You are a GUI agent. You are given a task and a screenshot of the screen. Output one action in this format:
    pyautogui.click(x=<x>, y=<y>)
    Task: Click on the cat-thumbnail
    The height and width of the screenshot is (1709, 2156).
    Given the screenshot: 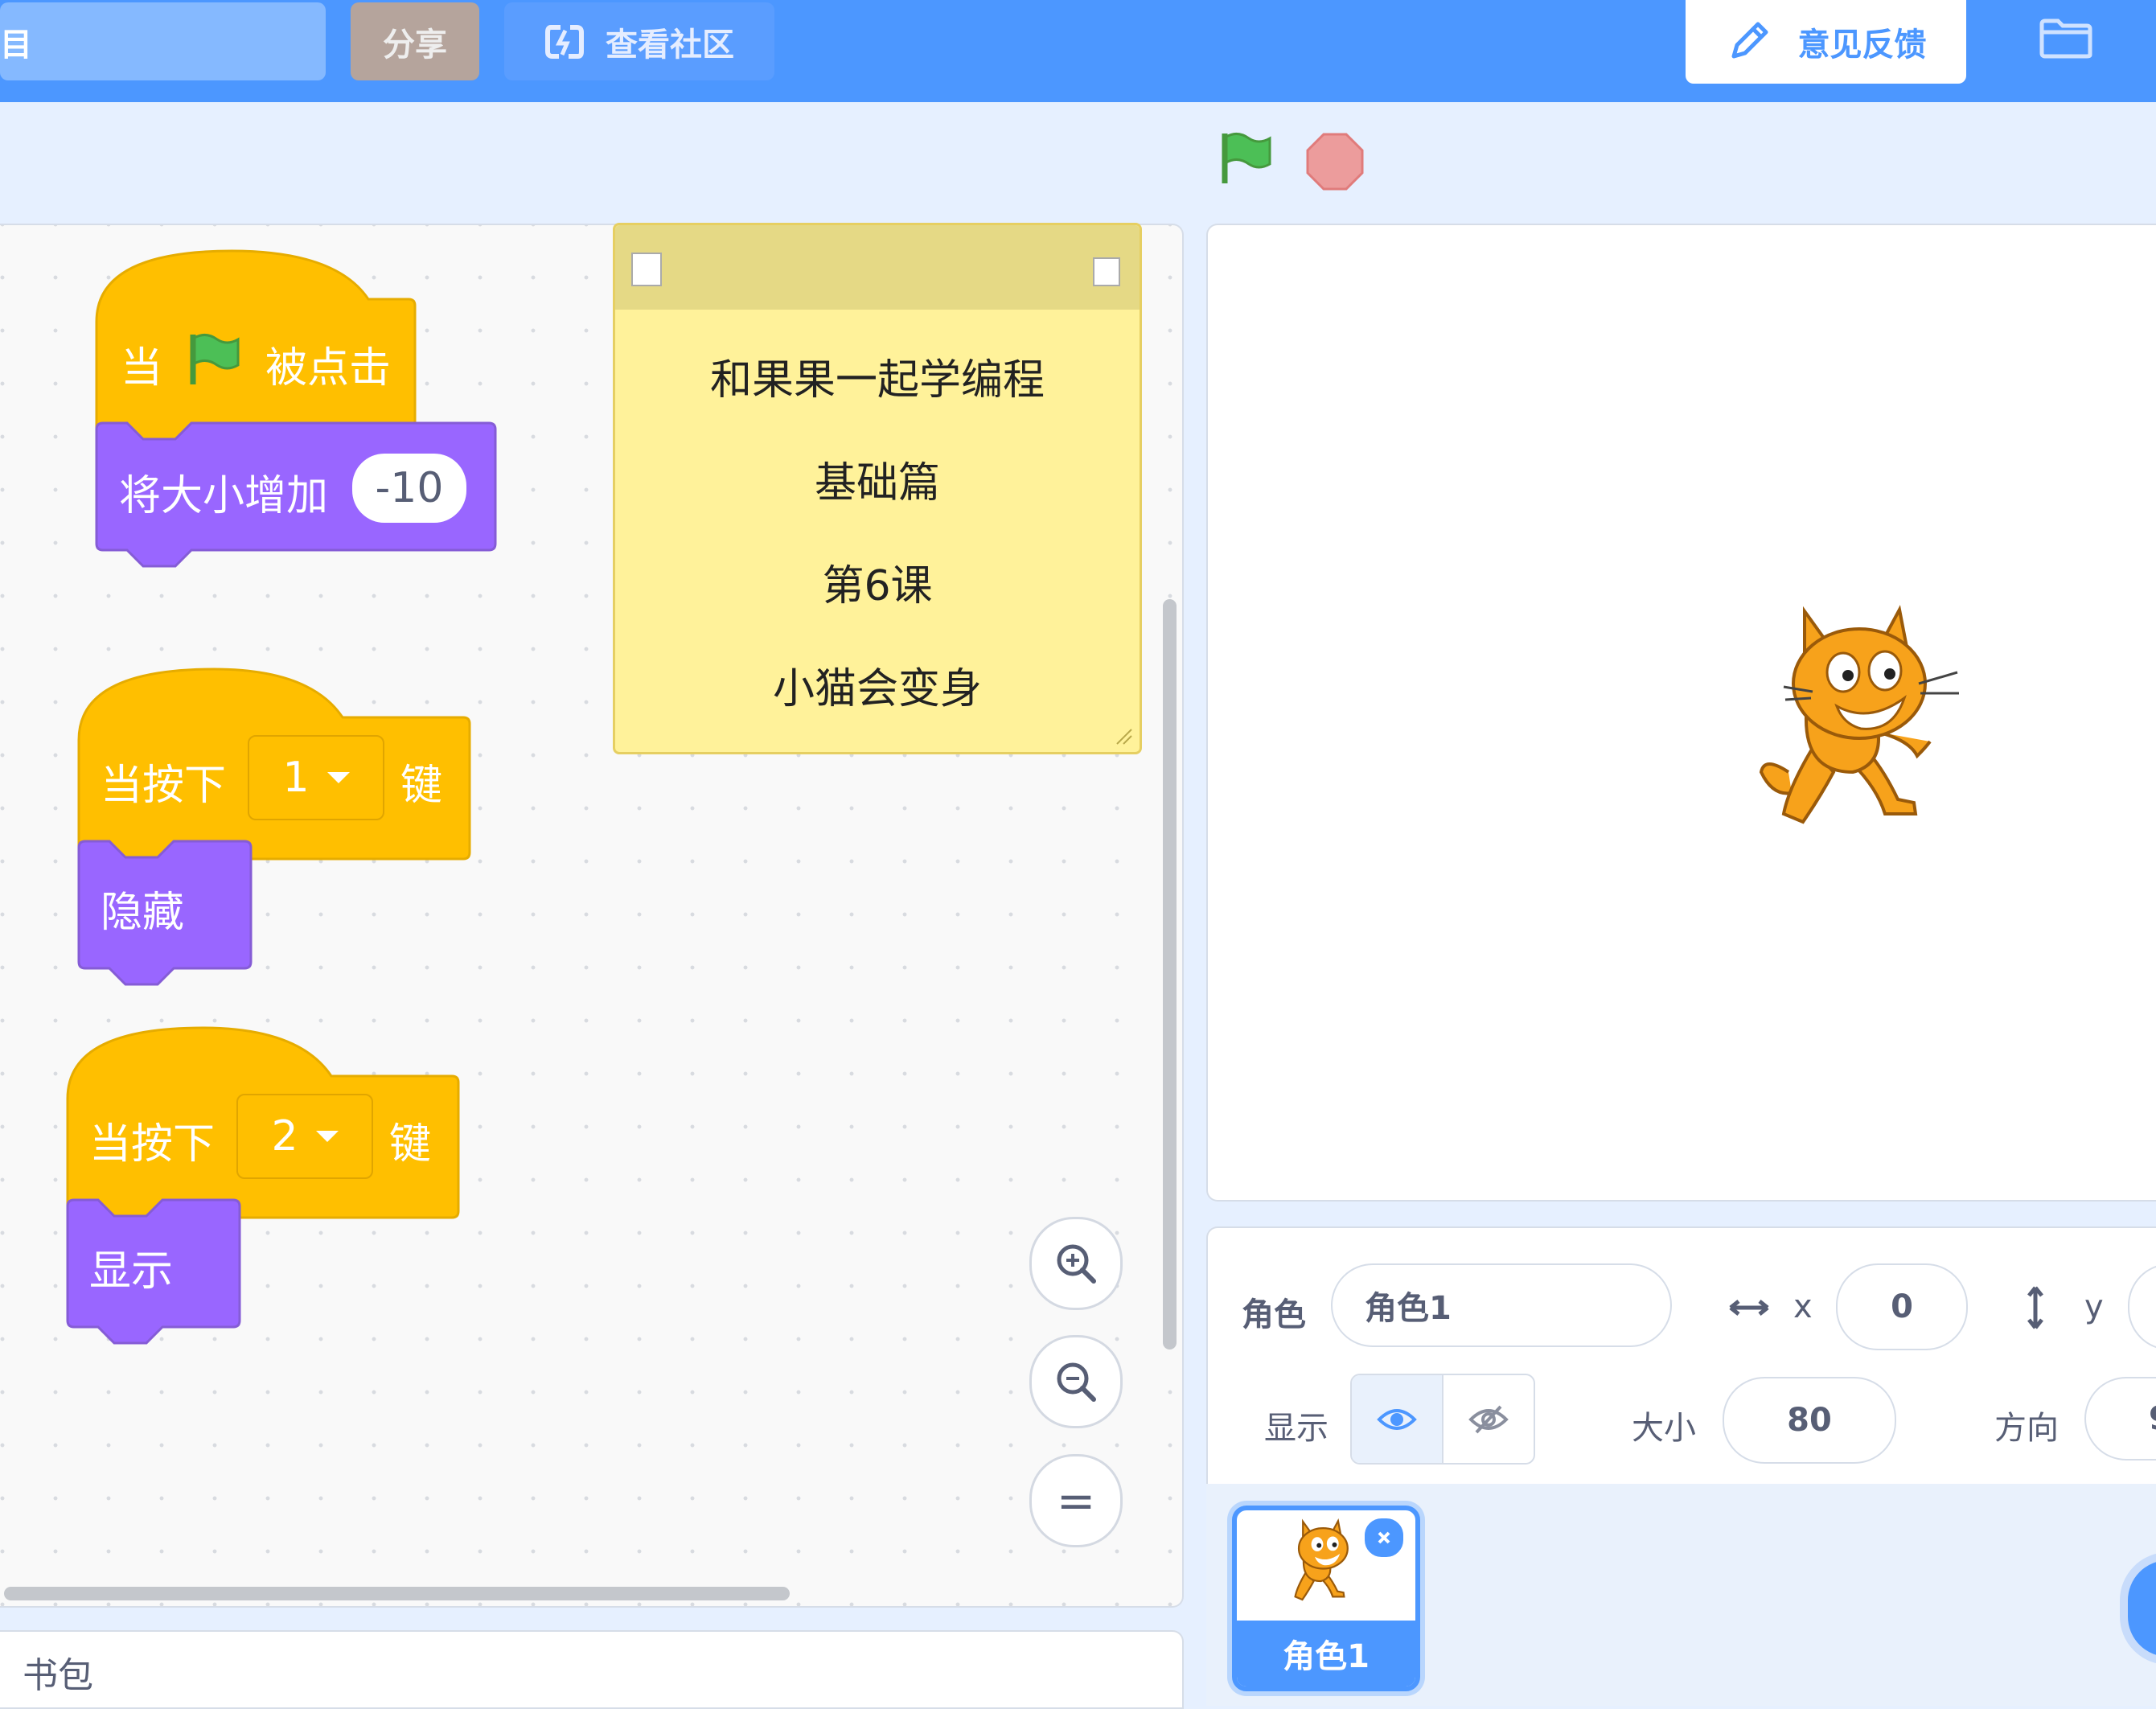 What is the action you would take?
    pyautogui.click(x=1321, y=1559)
    